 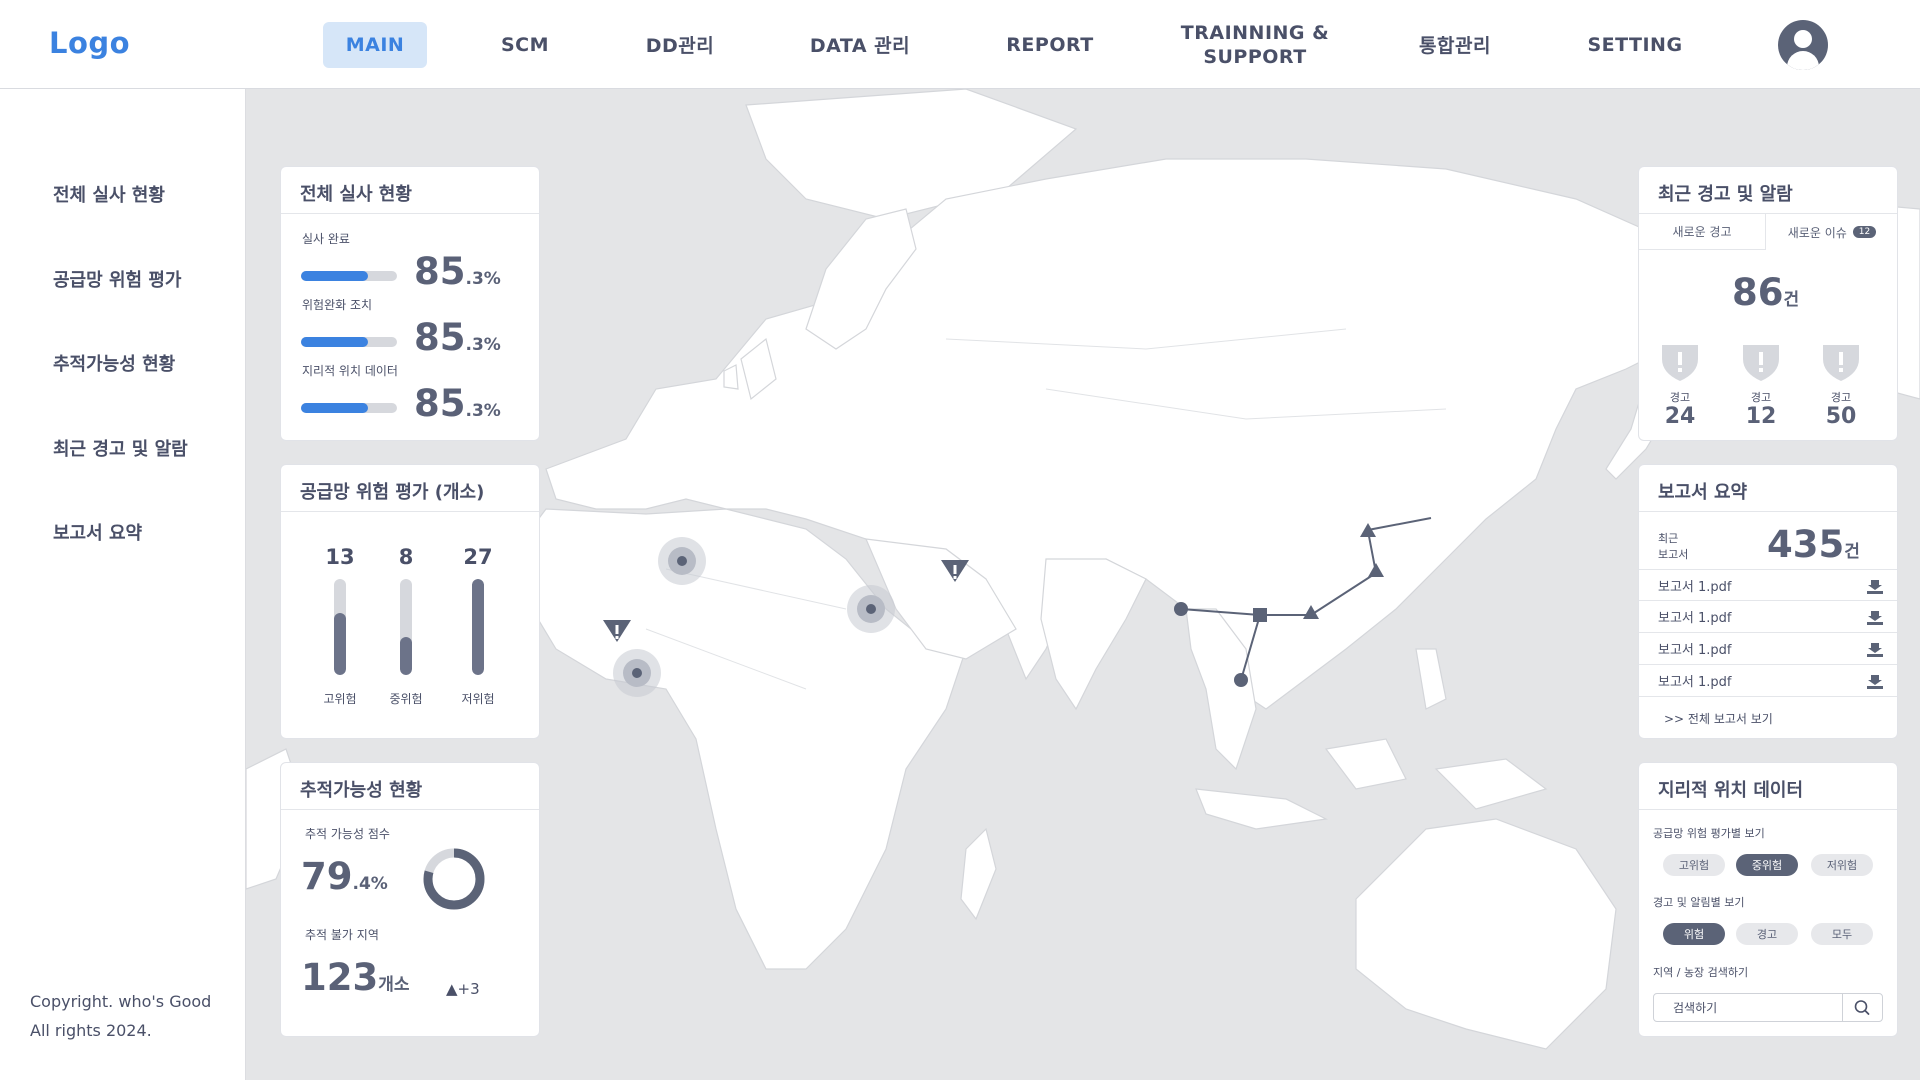 I want to click on trace-score-donut, so click(x=454, y=879).